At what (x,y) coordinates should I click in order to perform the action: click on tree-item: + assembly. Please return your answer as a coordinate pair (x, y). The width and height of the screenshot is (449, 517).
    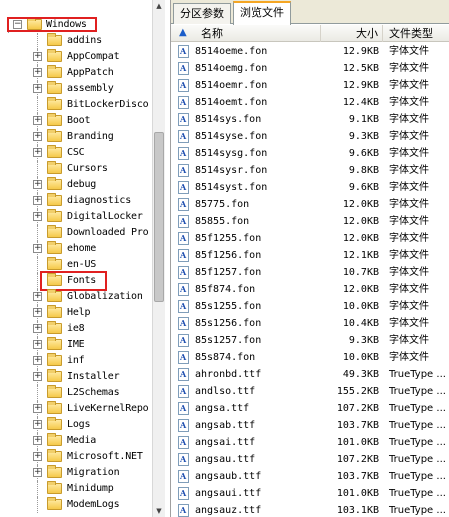
    Looking at the image, I should click on (76, 89).